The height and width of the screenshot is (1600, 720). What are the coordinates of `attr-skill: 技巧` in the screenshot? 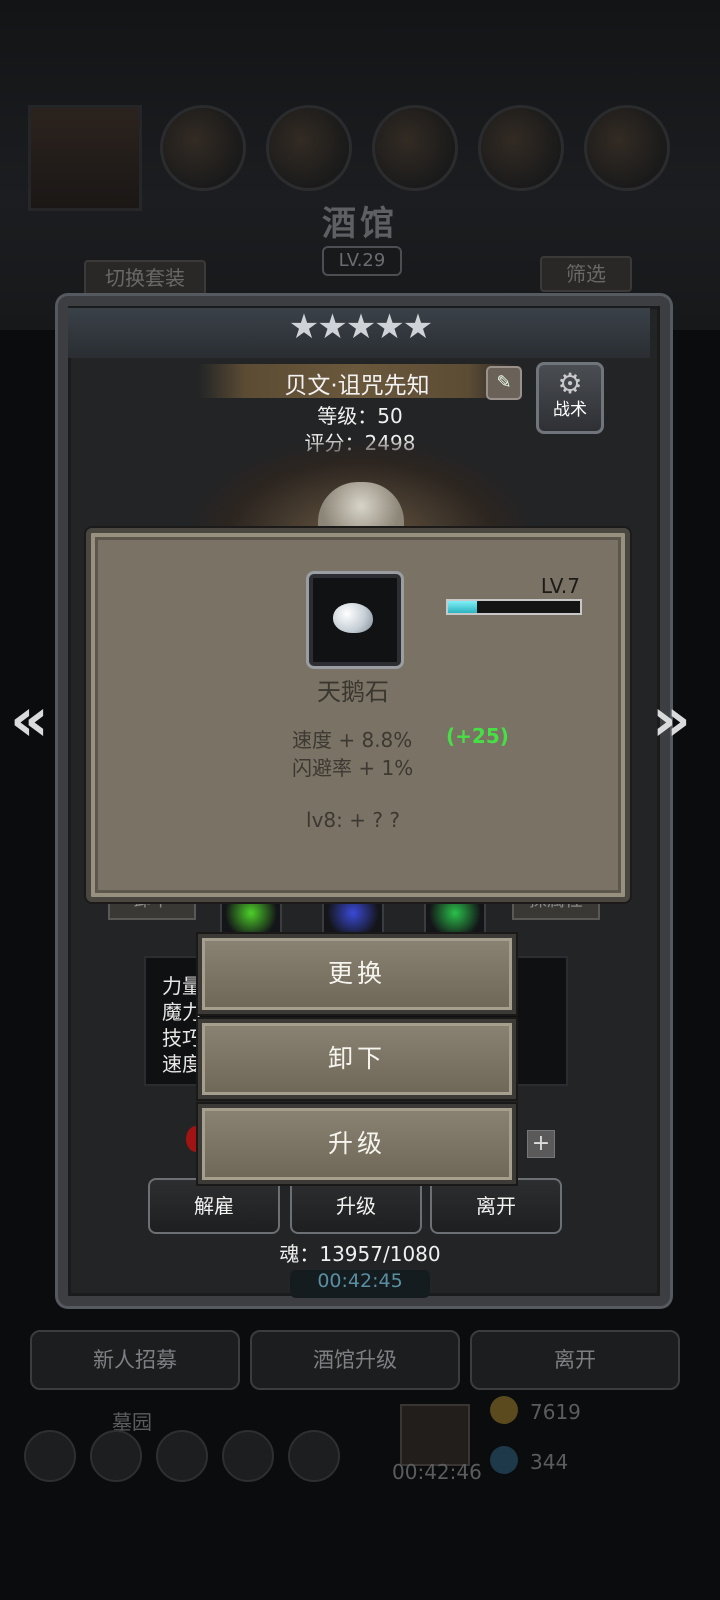 It's located at (182, 1038).